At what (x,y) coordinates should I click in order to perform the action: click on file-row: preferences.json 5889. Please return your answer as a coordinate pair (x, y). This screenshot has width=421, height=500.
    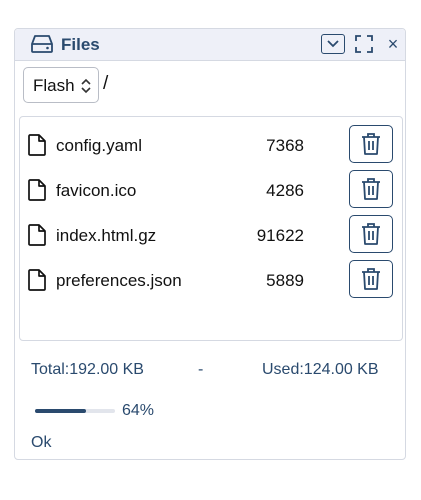
    Looking at the image, I should click on (211, 283).